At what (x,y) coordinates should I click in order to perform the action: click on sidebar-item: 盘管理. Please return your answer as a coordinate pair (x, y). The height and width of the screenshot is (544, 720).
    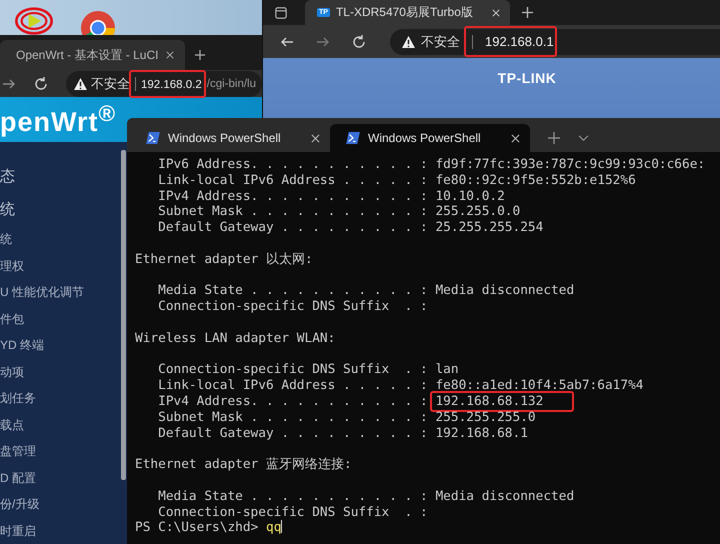
    Looking at the image, I should click on (18, 451).